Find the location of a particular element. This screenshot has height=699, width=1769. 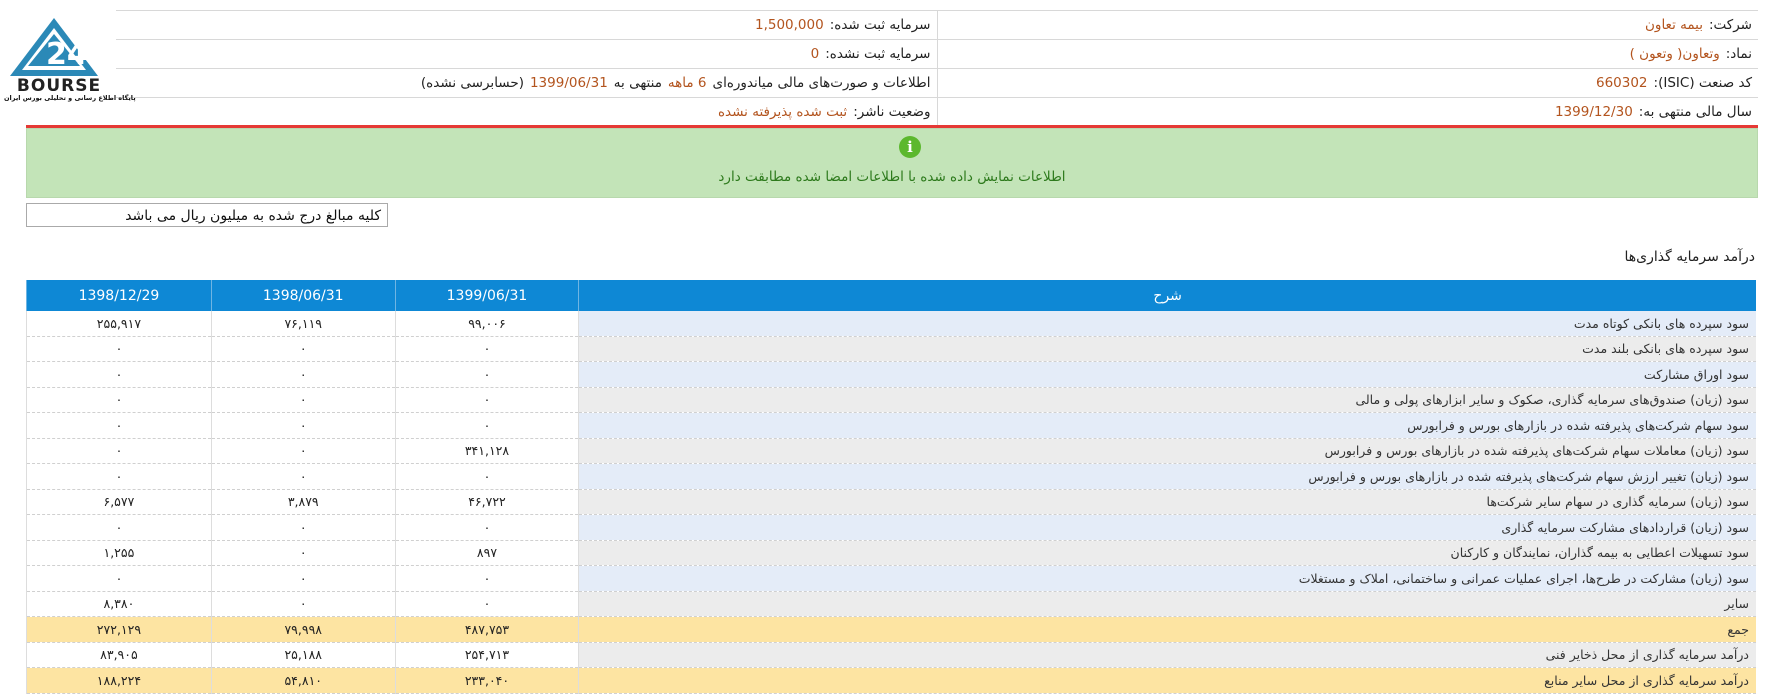

table-row: سود اوراق مشارکت ۰ ۰ ۰ is located at coordinates (891, 374).